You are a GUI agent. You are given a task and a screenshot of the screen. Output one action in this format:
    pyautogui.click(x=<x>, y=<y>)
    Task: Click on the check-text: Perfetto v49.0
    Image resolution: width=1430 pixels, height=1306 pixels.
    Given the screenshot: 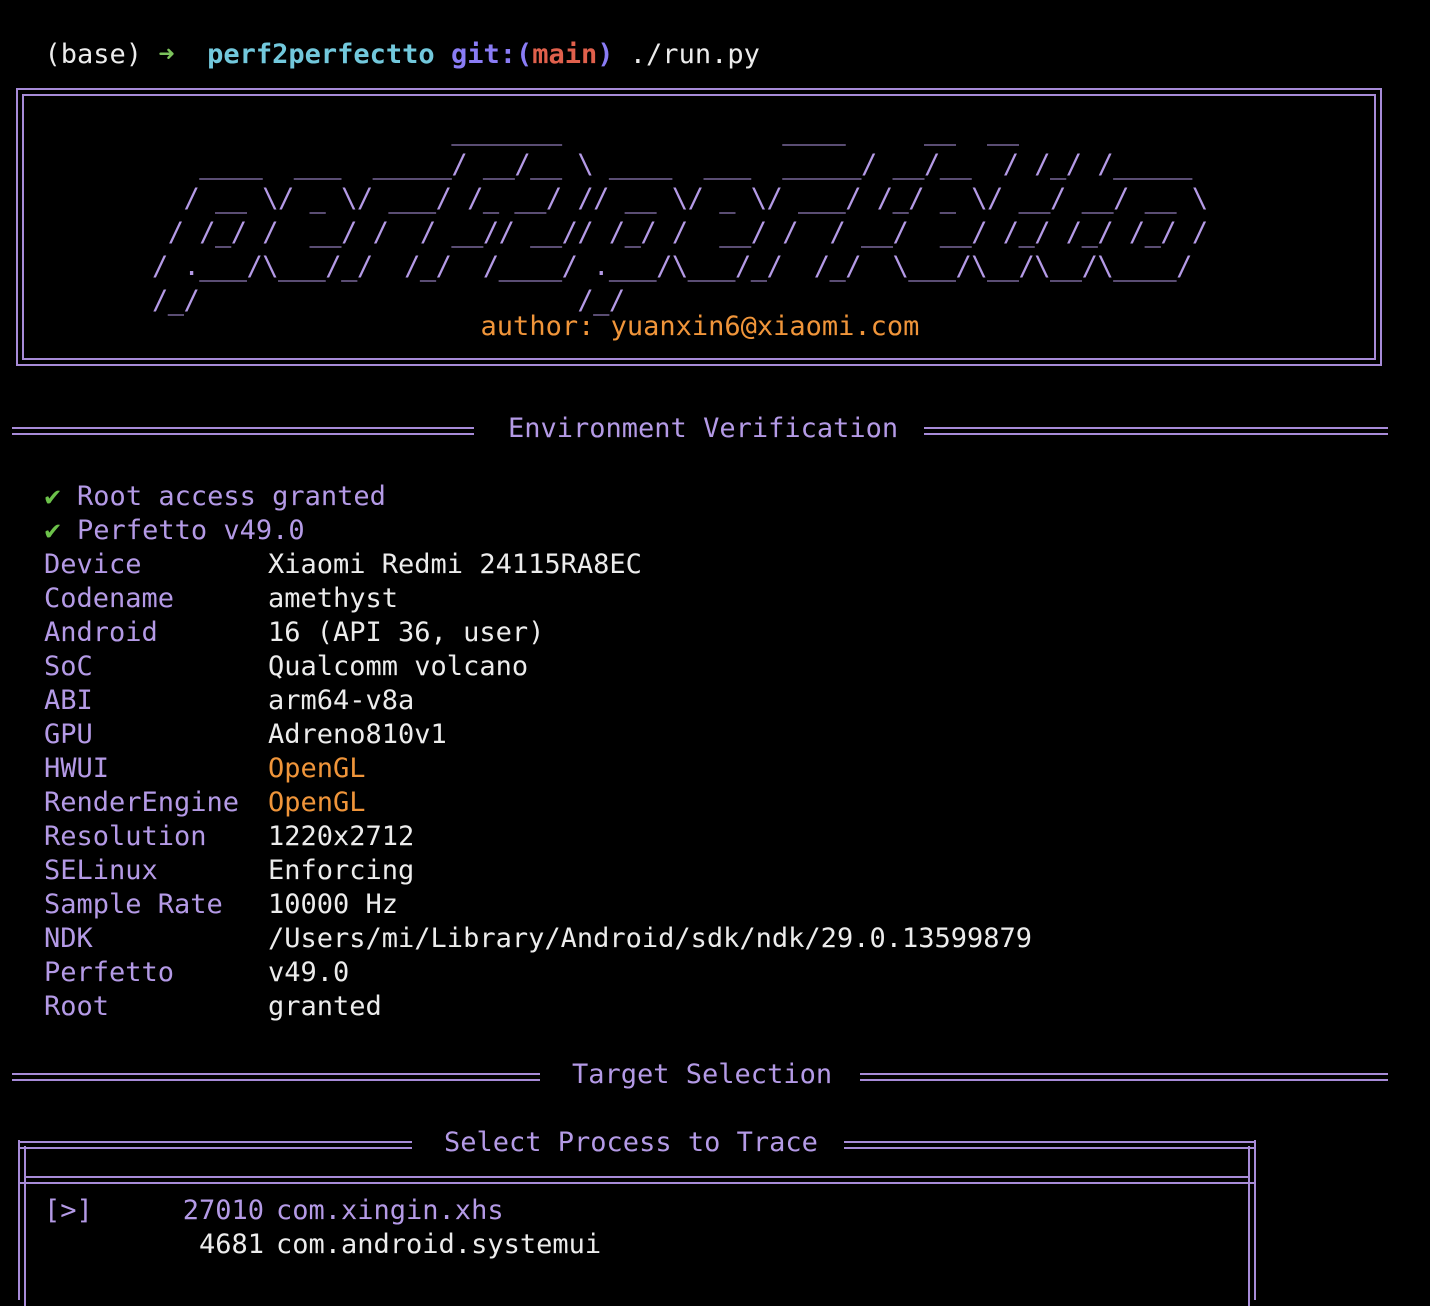 What is the action you would take?
    pyautogui.click(x=191, y=530)
    